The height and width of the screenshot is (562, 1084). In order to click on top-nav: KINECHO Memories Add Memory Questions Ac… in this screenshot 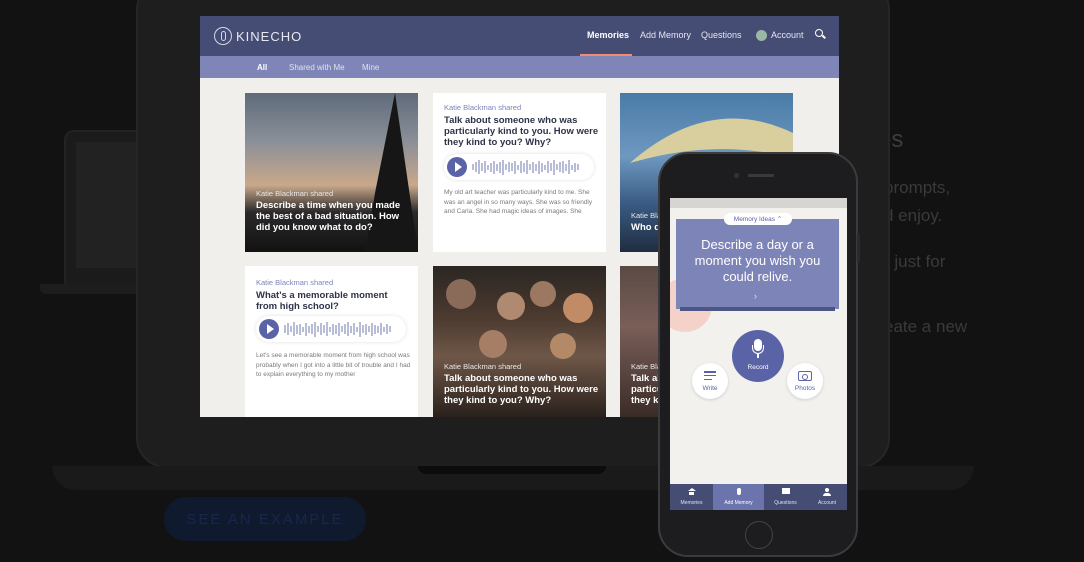, I will do `click(519, 36)`.